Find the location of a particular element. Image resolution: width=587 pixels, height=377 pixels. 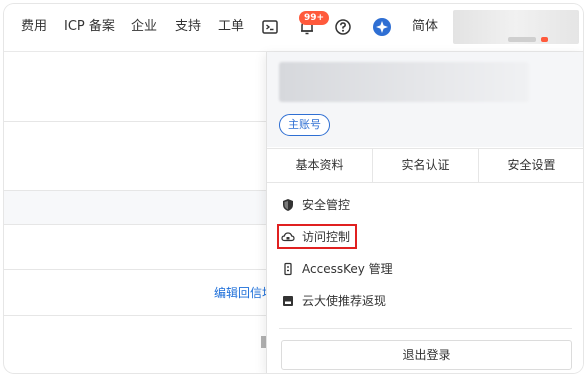

menu-item-access-control: 访问控制 is located at coordinates (315, 236).